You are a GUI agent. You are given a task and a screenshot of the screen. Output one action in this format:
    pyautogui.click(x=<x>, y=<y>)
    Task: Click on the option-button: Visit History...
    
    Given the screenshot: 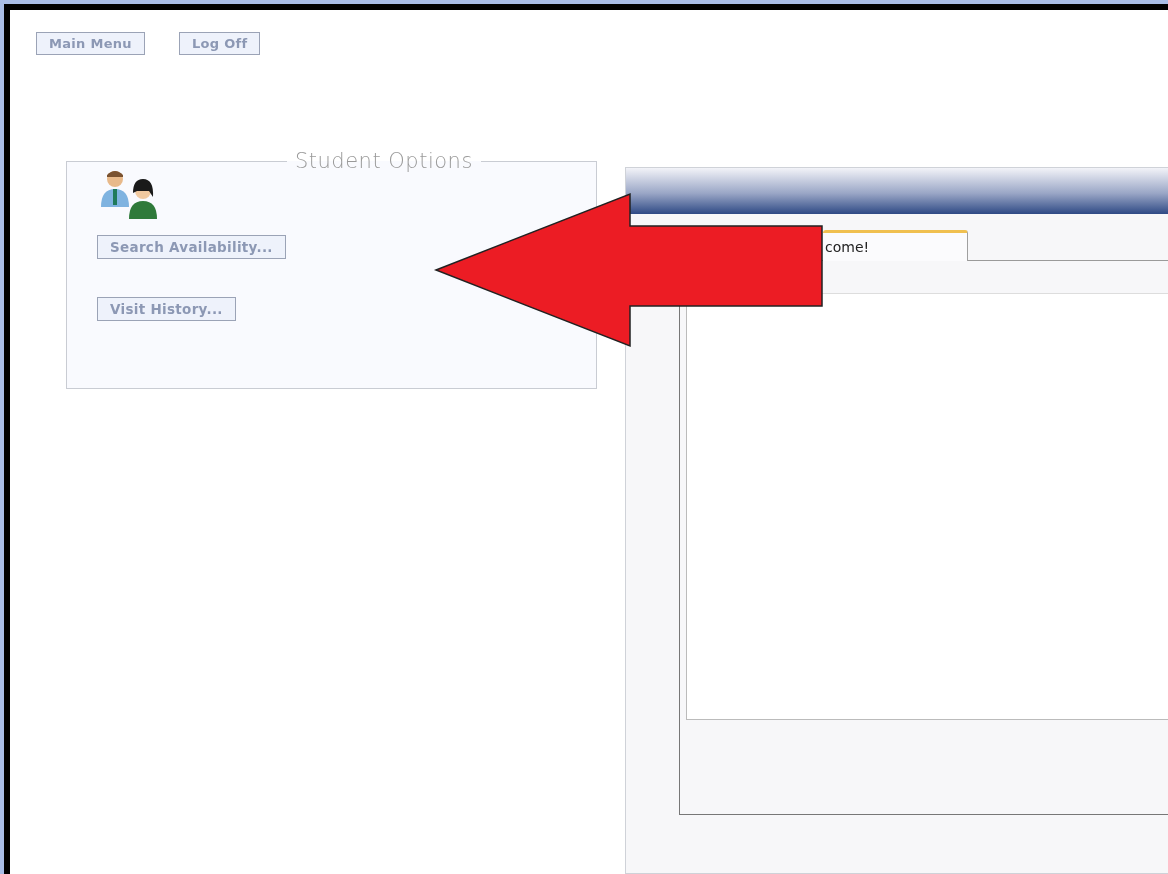 What is the action you would take?
    pyautogui.click(x=166, y=309)
    